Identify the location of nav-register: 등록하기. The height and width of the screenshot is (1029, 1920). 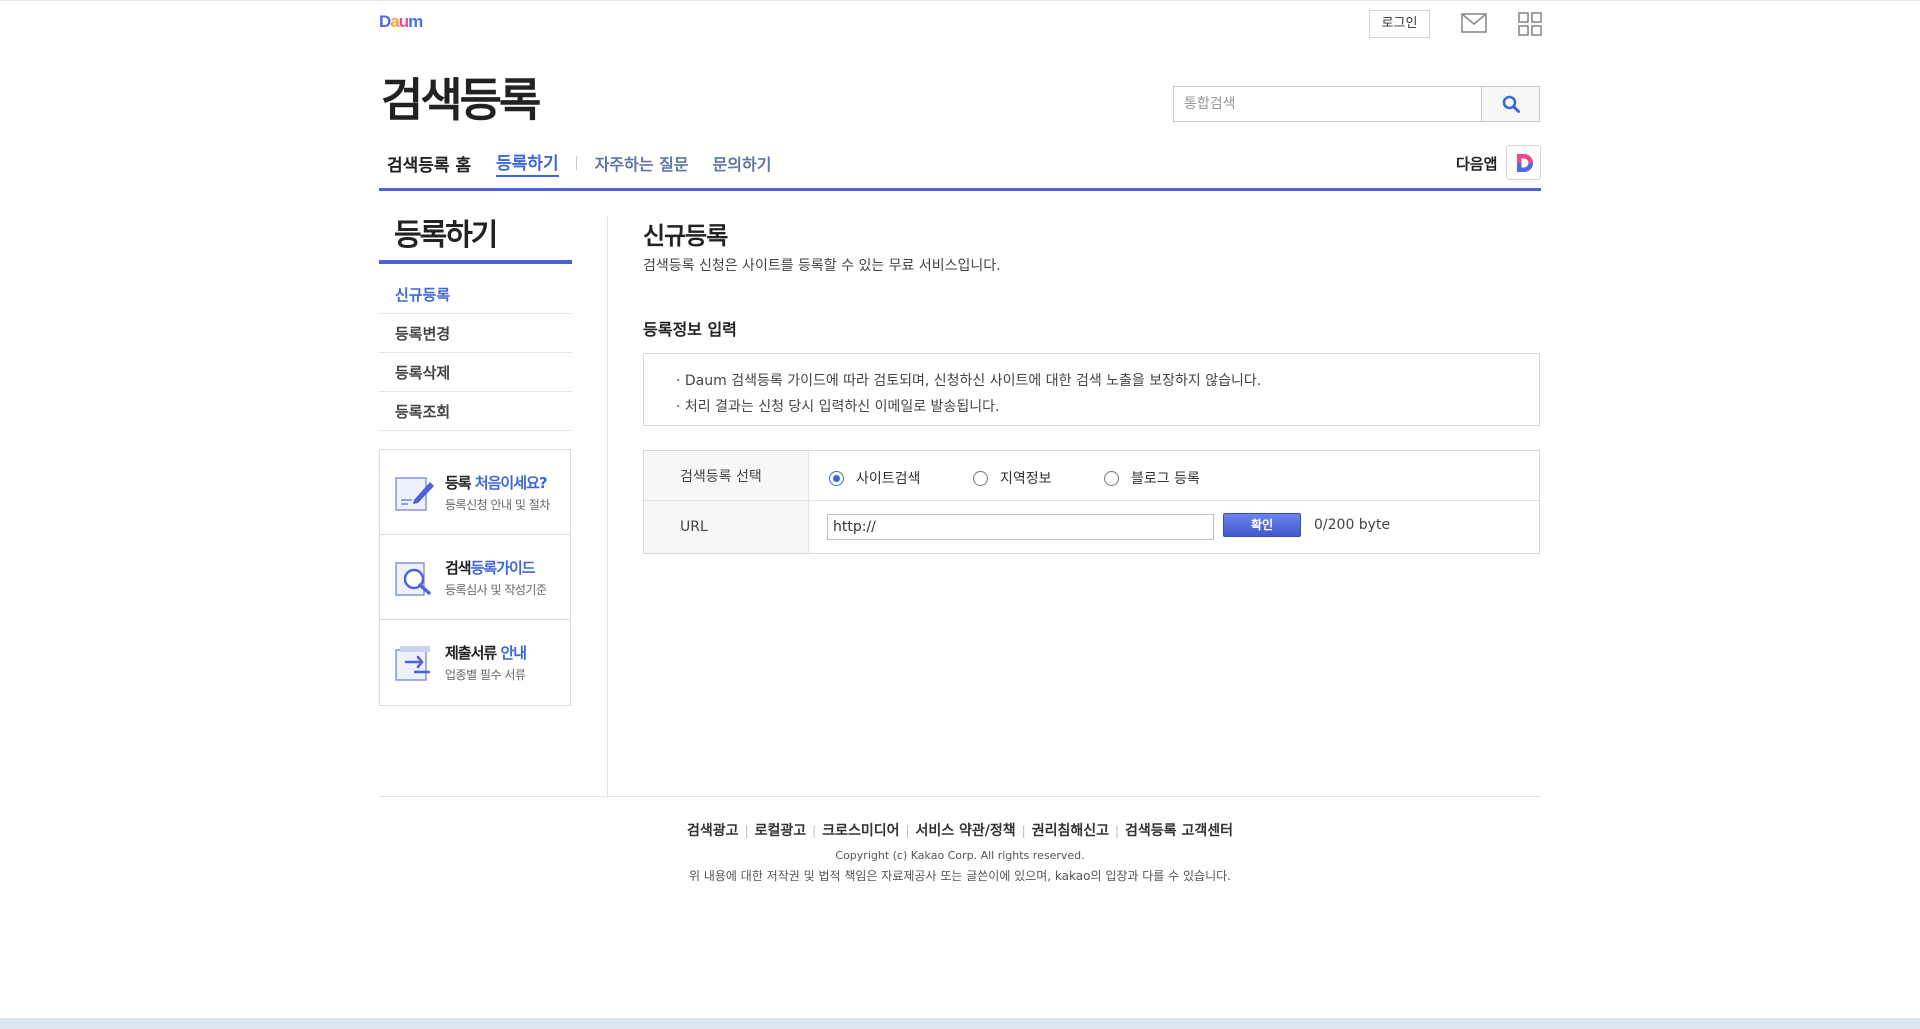
(527, 163).